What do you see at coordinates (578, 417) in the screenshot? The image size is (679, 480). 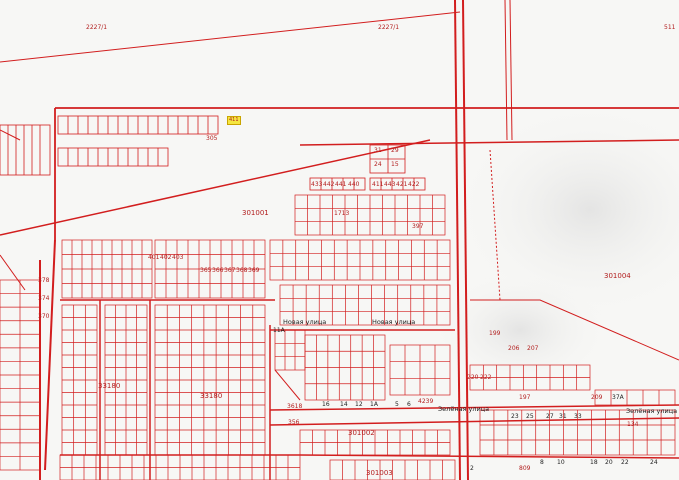 I see `parcel-label: 33` at bounding box center [578, 417].